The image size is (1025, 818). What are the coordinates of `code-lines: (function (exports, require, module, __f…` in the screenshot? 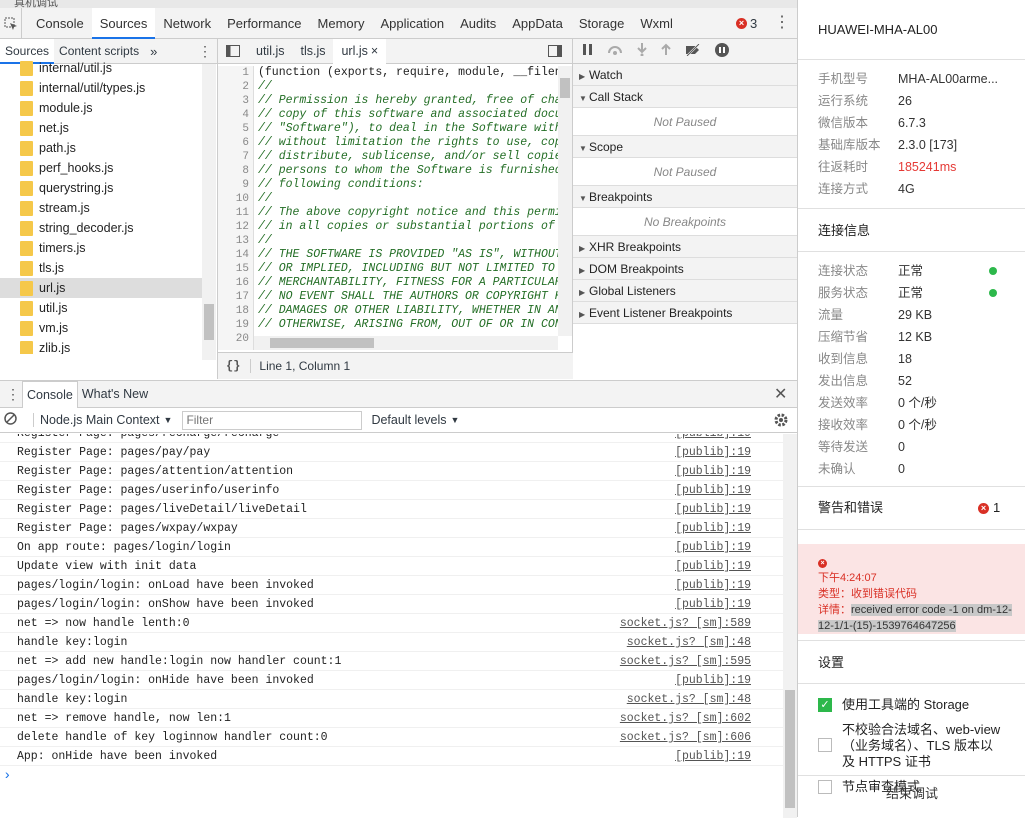 It's located at (408, 208).